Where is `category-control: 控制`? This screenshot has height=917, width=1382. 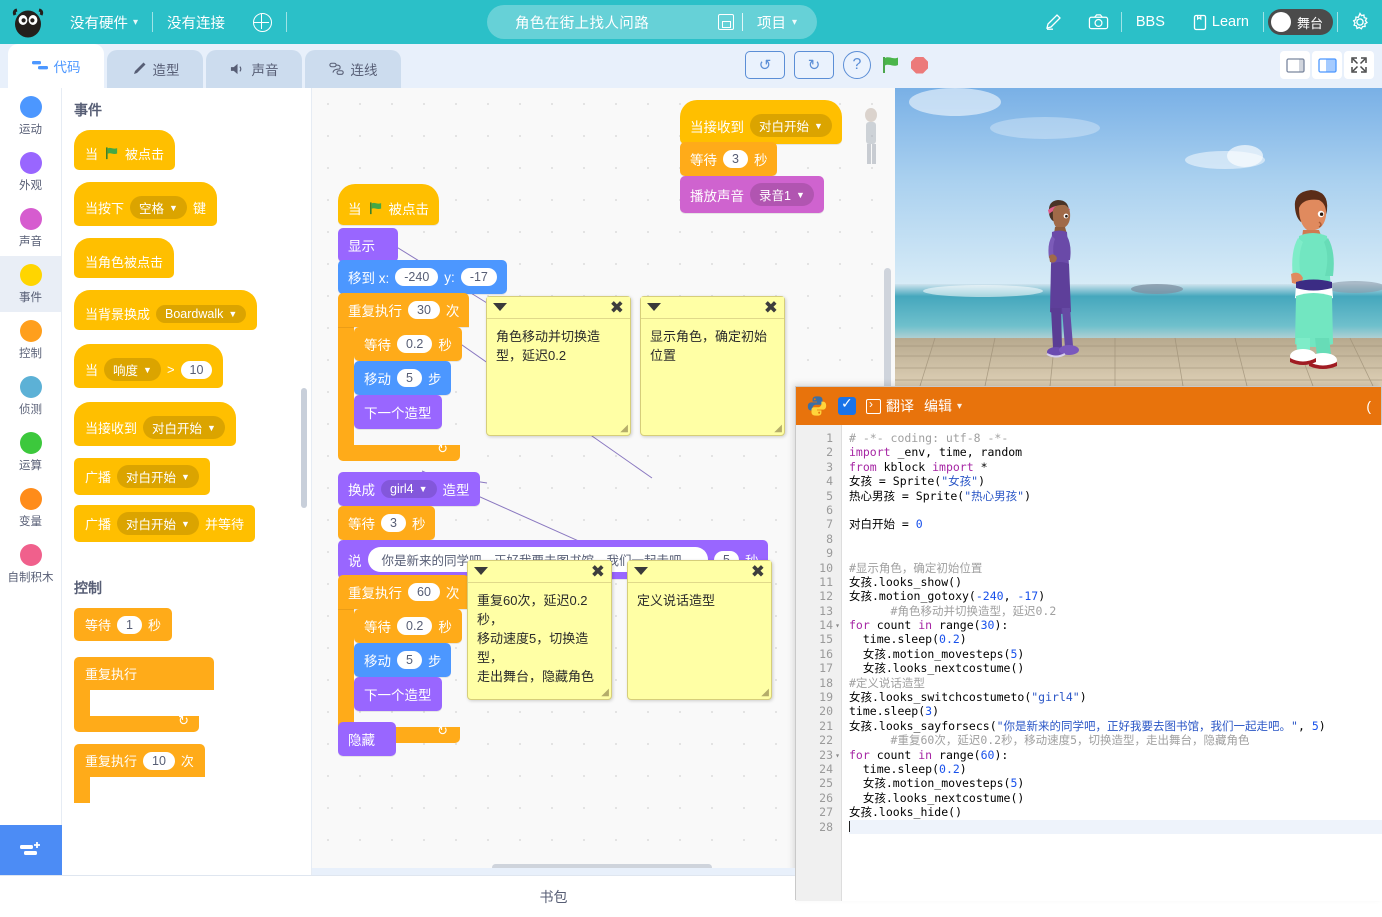 category-control: 控制 is located at coordinates (30, 340).